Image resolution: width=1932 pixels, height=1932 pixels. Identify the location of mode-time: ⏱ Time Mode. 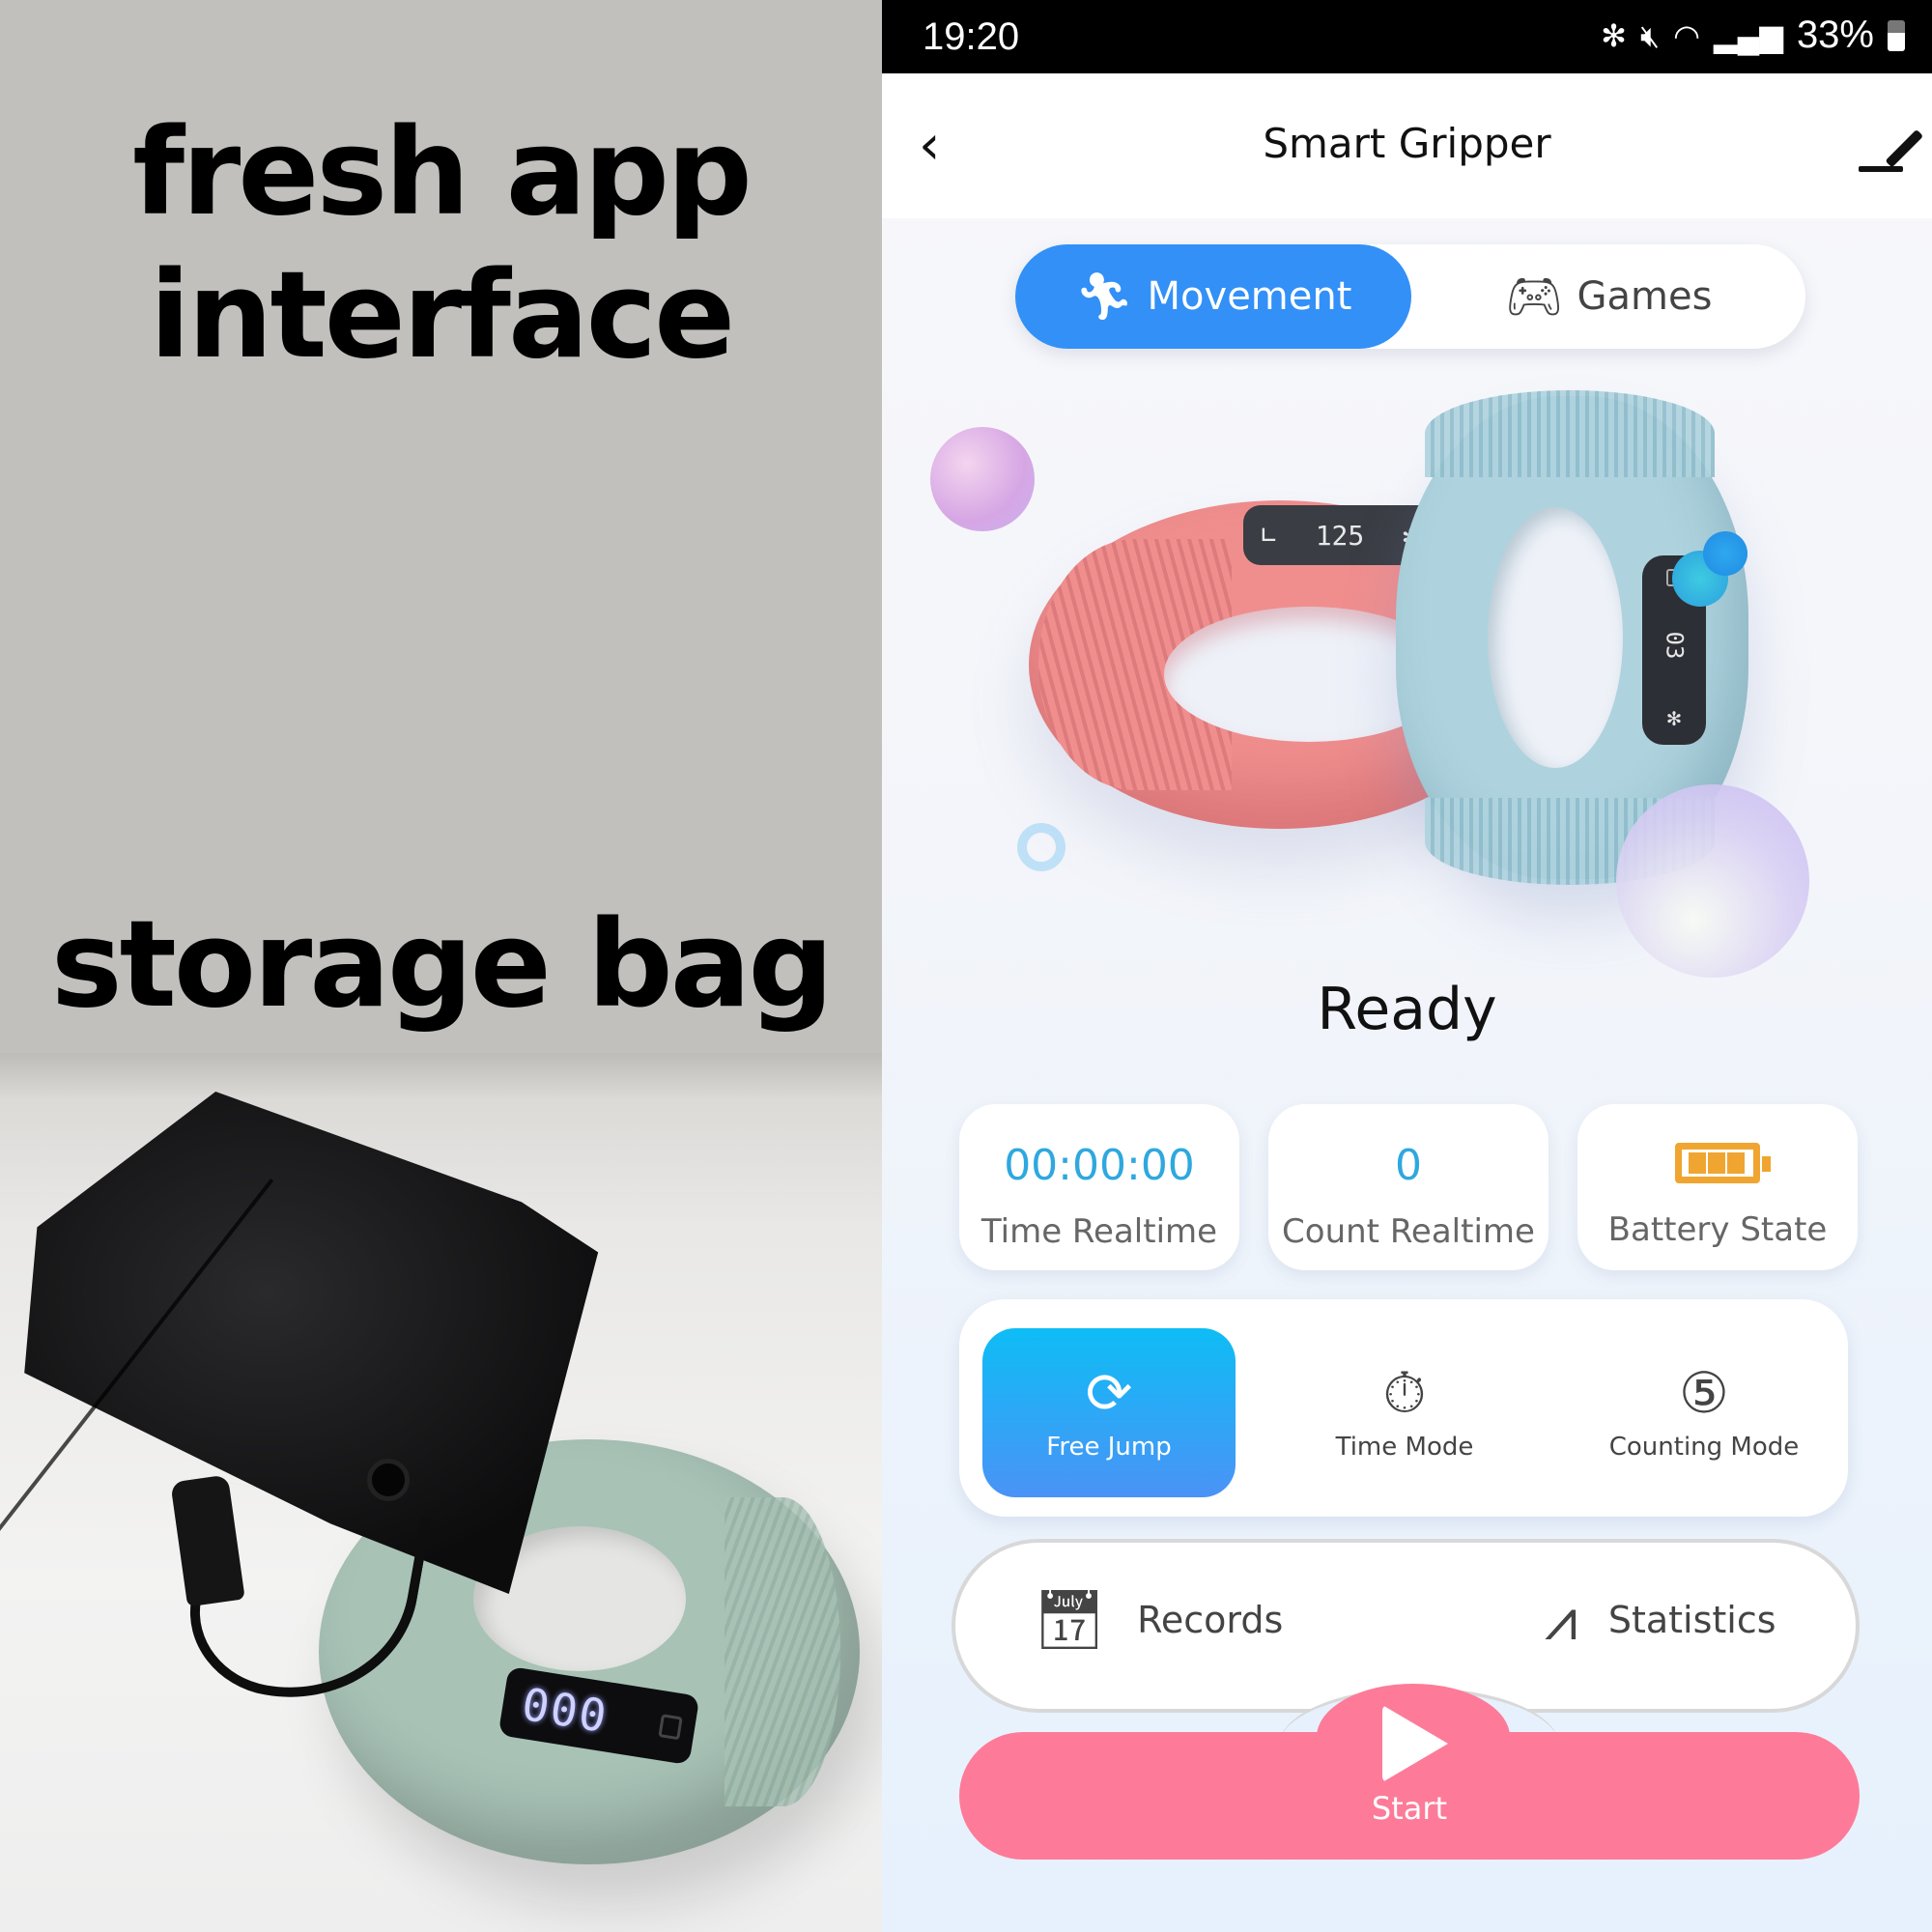
(1404, 1412).